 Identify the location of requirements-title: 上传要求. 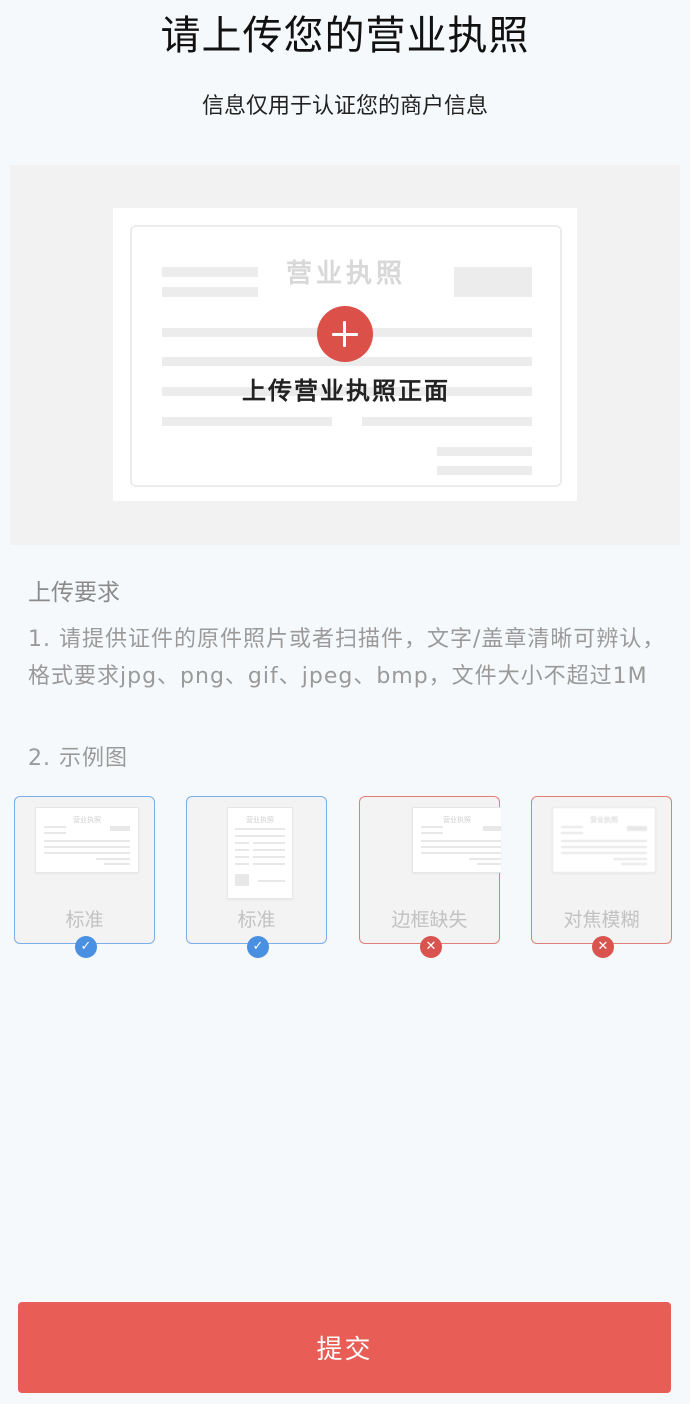
(74, 593).